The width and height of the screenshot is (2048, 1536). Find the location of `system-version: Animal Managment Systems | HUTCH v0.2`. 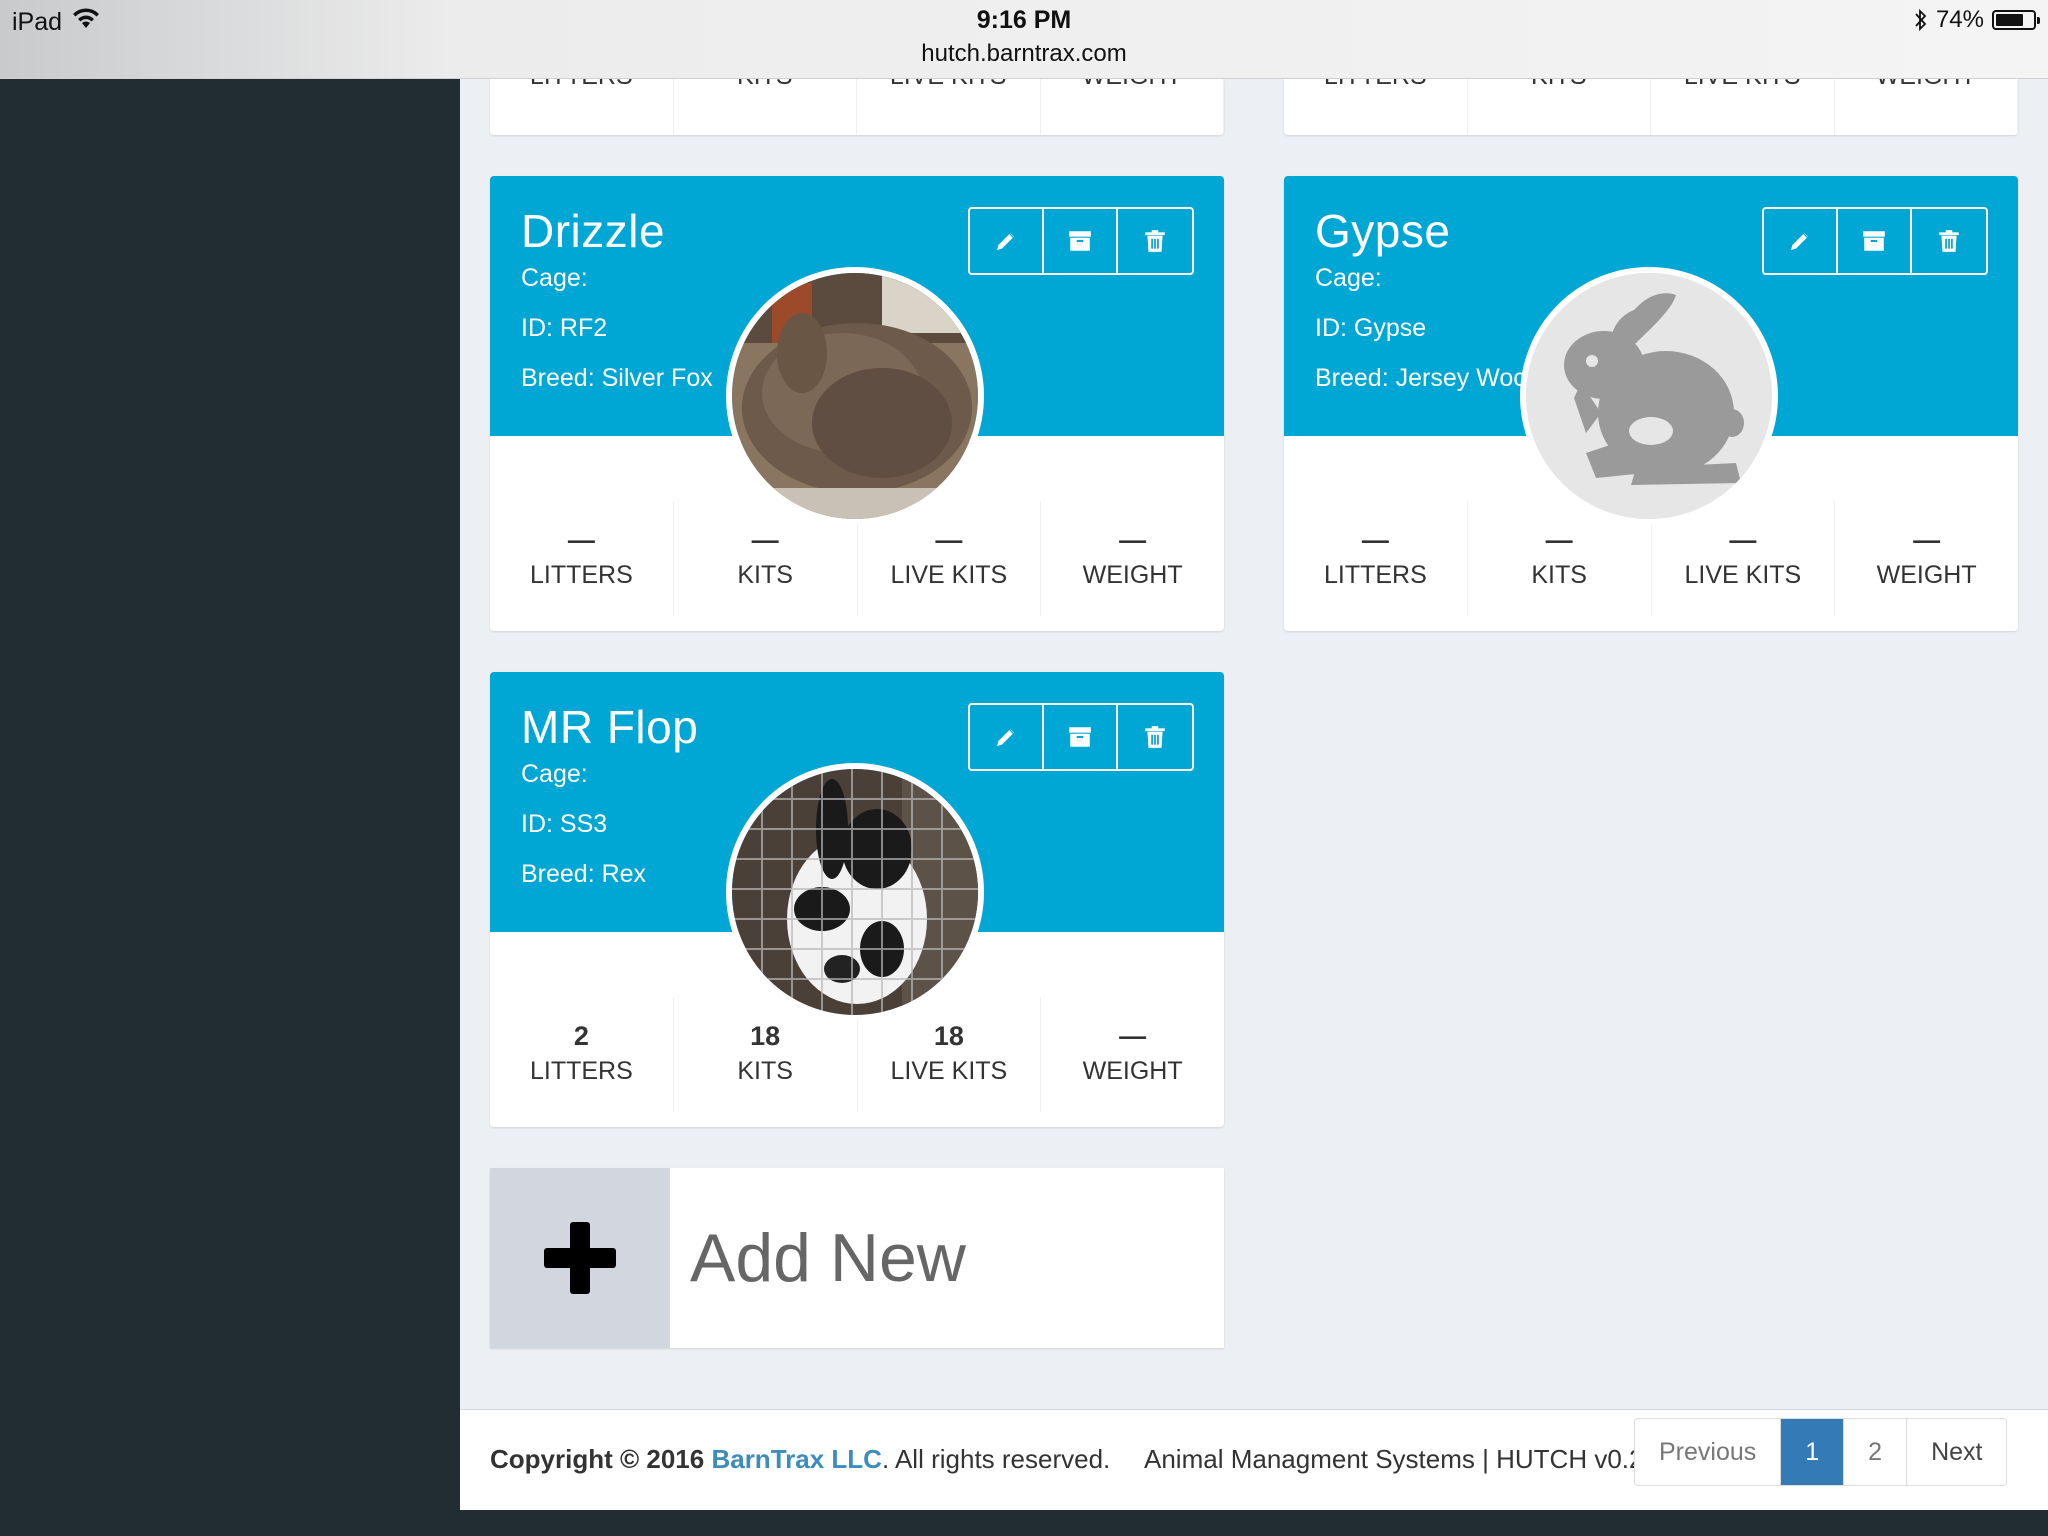

system-version: Animal Managment Systems | HUTCH v0.2 is located at coordinates (1394, 1459).